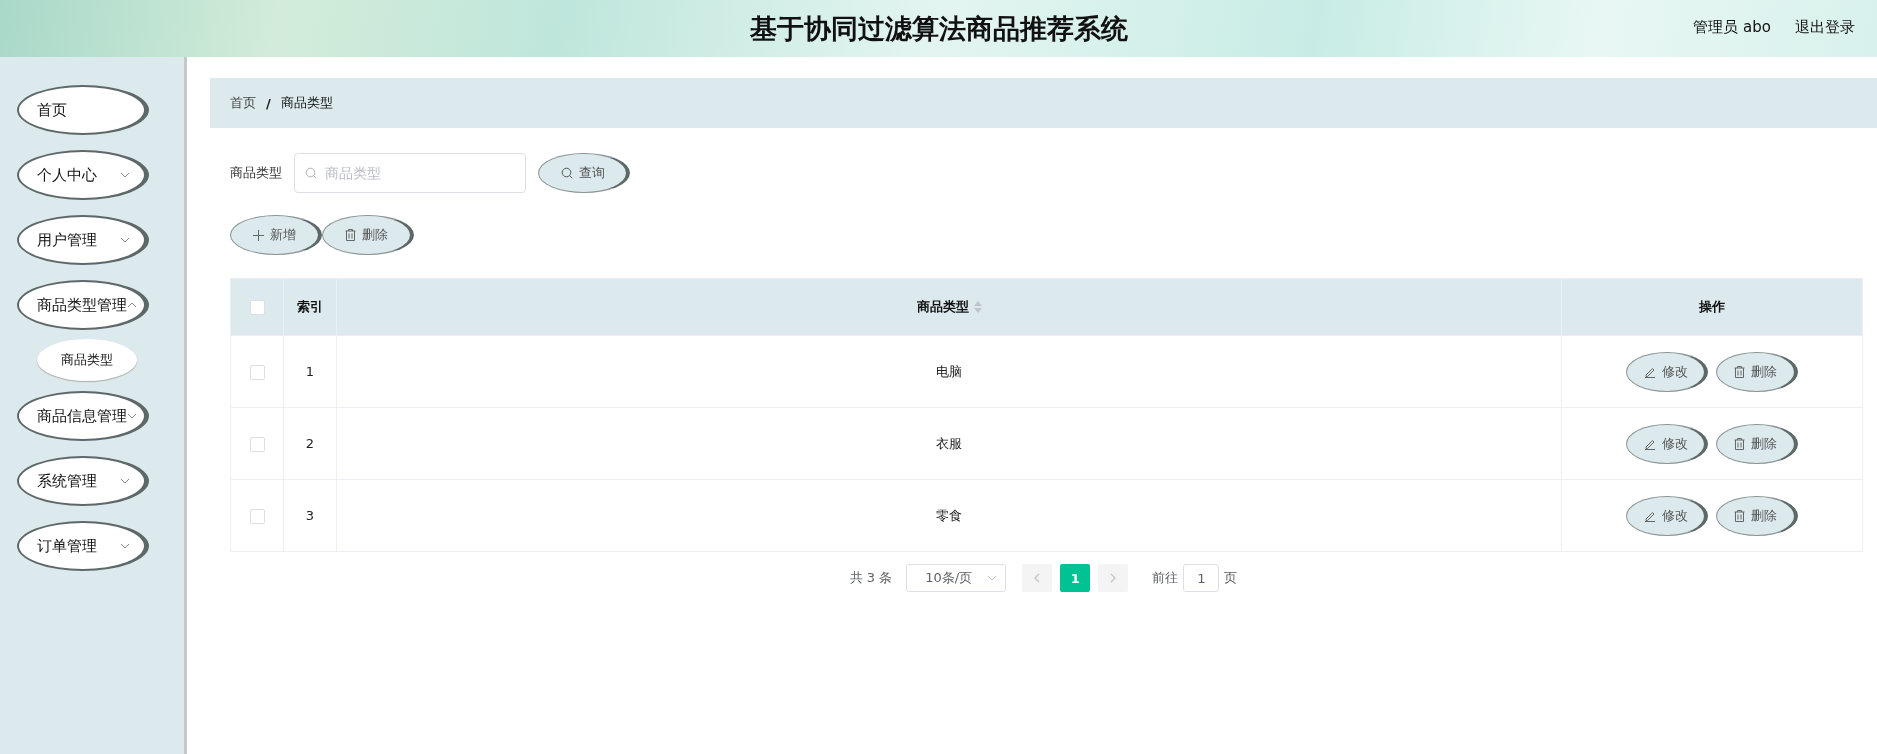  Describe the element at coordinates (584, 173) in the screenshot. I see `query-button: 查询` at that location.